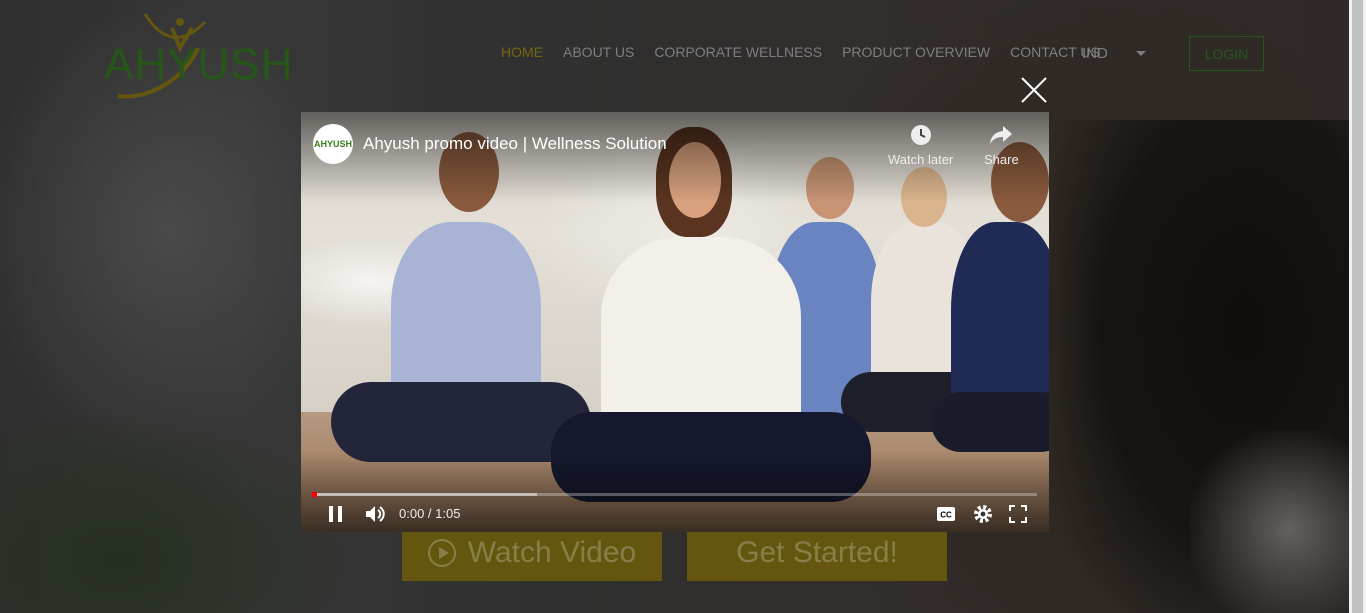  What do you see at coordinates (333, 144) in the screenshot?
I see `channel-avatar: AHYUSH` at bounding box center [333, 144].